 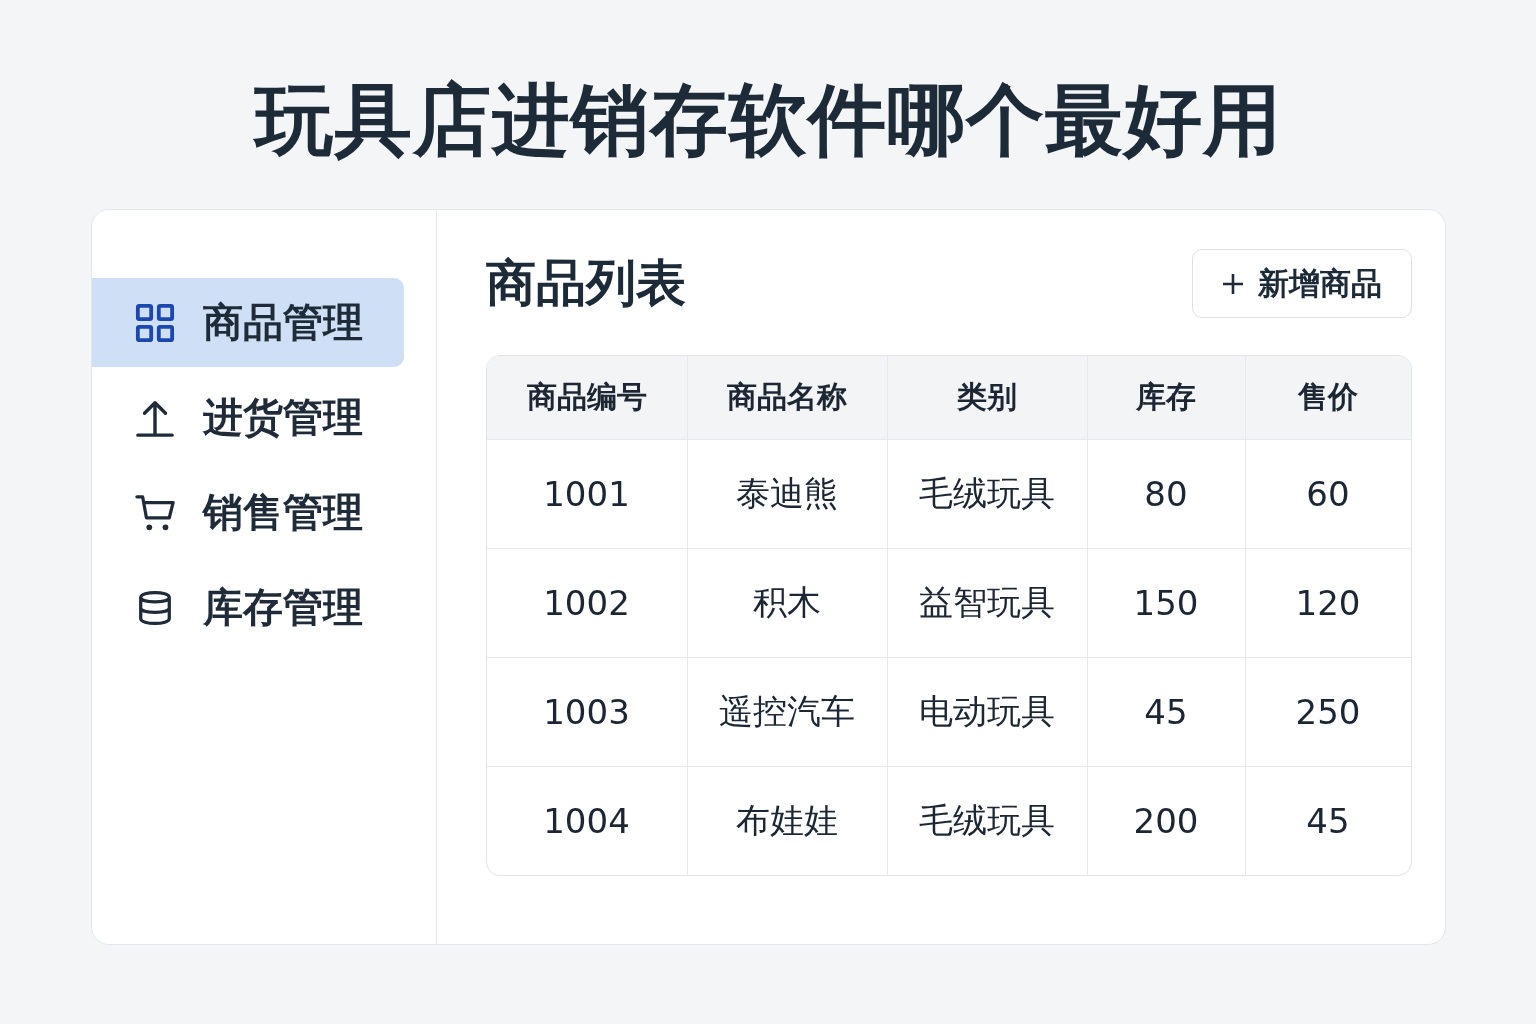 I want to click on table-cell: 200, so click(x=1165, y=821).